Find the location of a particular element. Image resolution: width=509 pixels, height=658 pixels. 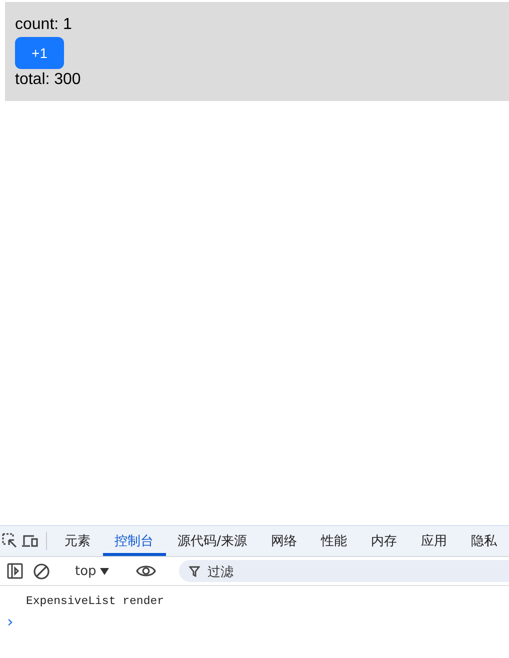

devtools-tab: 内存 is located at coordinates (384, 541).